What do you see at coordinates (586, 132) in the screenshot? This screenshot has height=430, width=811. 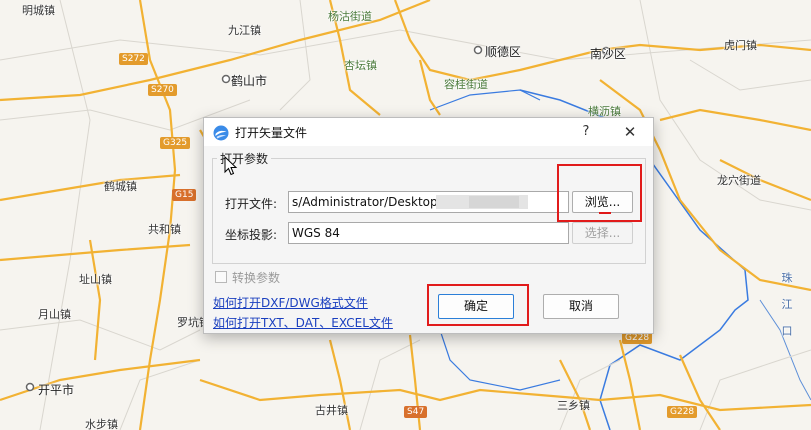 I see `help-button: ?` at bounding box center [586, 132].